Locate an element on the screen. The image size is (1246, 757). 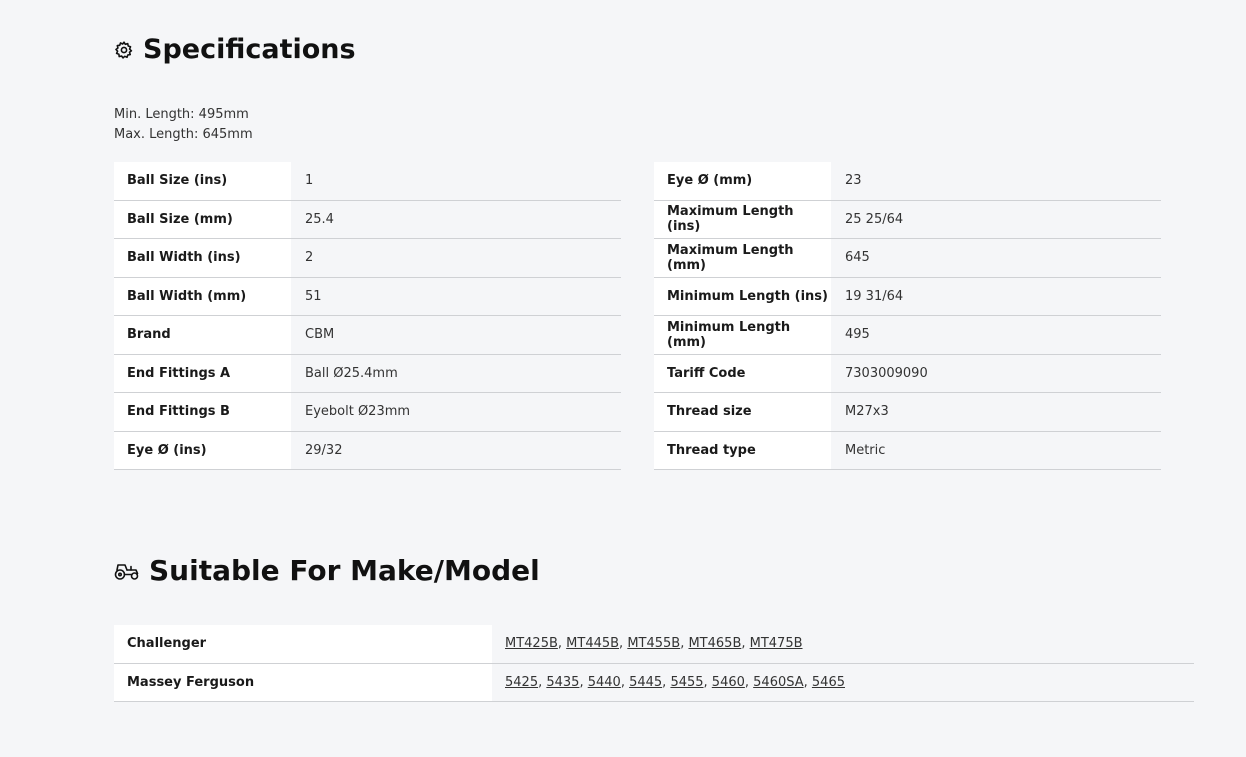
spec-row: Ball Width (mm) 51 is located at coordinates (367, 296).